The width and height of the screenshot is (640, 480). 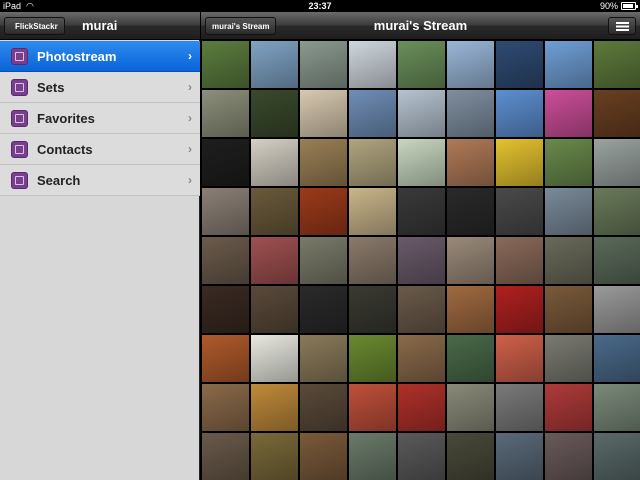 I want to click on menu-item-sets: Sets ›, so click(x=100, y=87).